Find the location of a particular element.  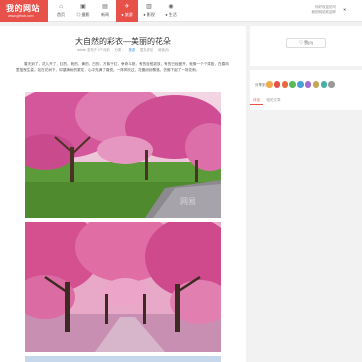

article-meta: admin 发布于 2个月前 分类： 旅游 暂无评论 阅读(9) is located at coordinates (123, 49).